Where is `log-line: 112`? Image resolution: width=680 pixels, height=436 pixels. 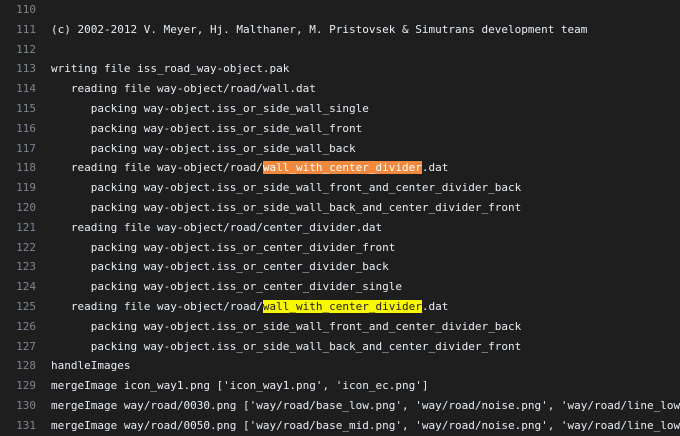
log-line: 112 is located at coordinates (340, 50).